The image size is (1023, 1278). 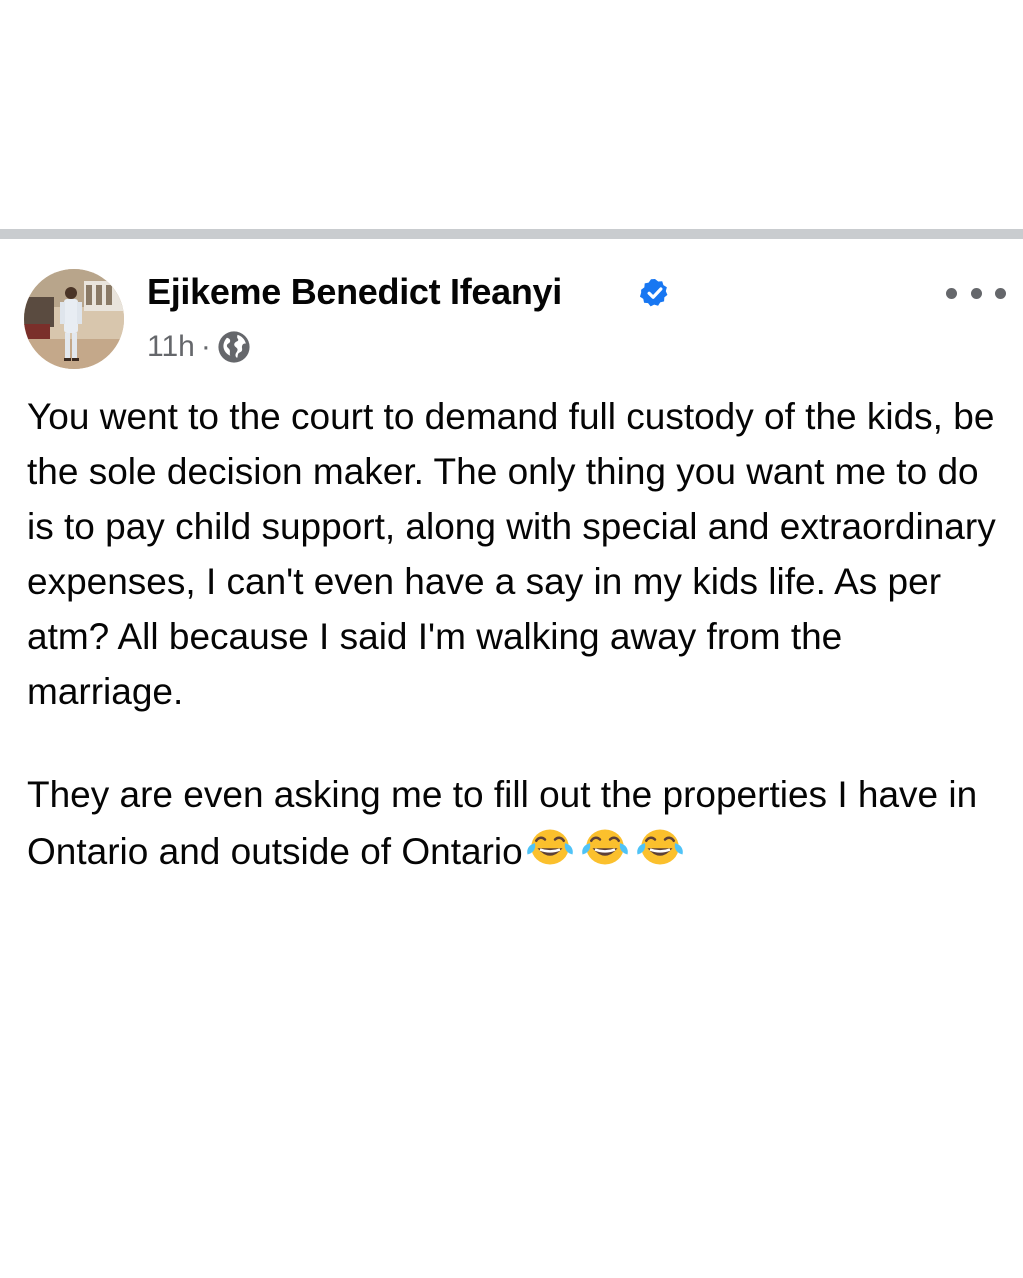 I want to click on verified-badge-icon, so click(x=653, y=293).